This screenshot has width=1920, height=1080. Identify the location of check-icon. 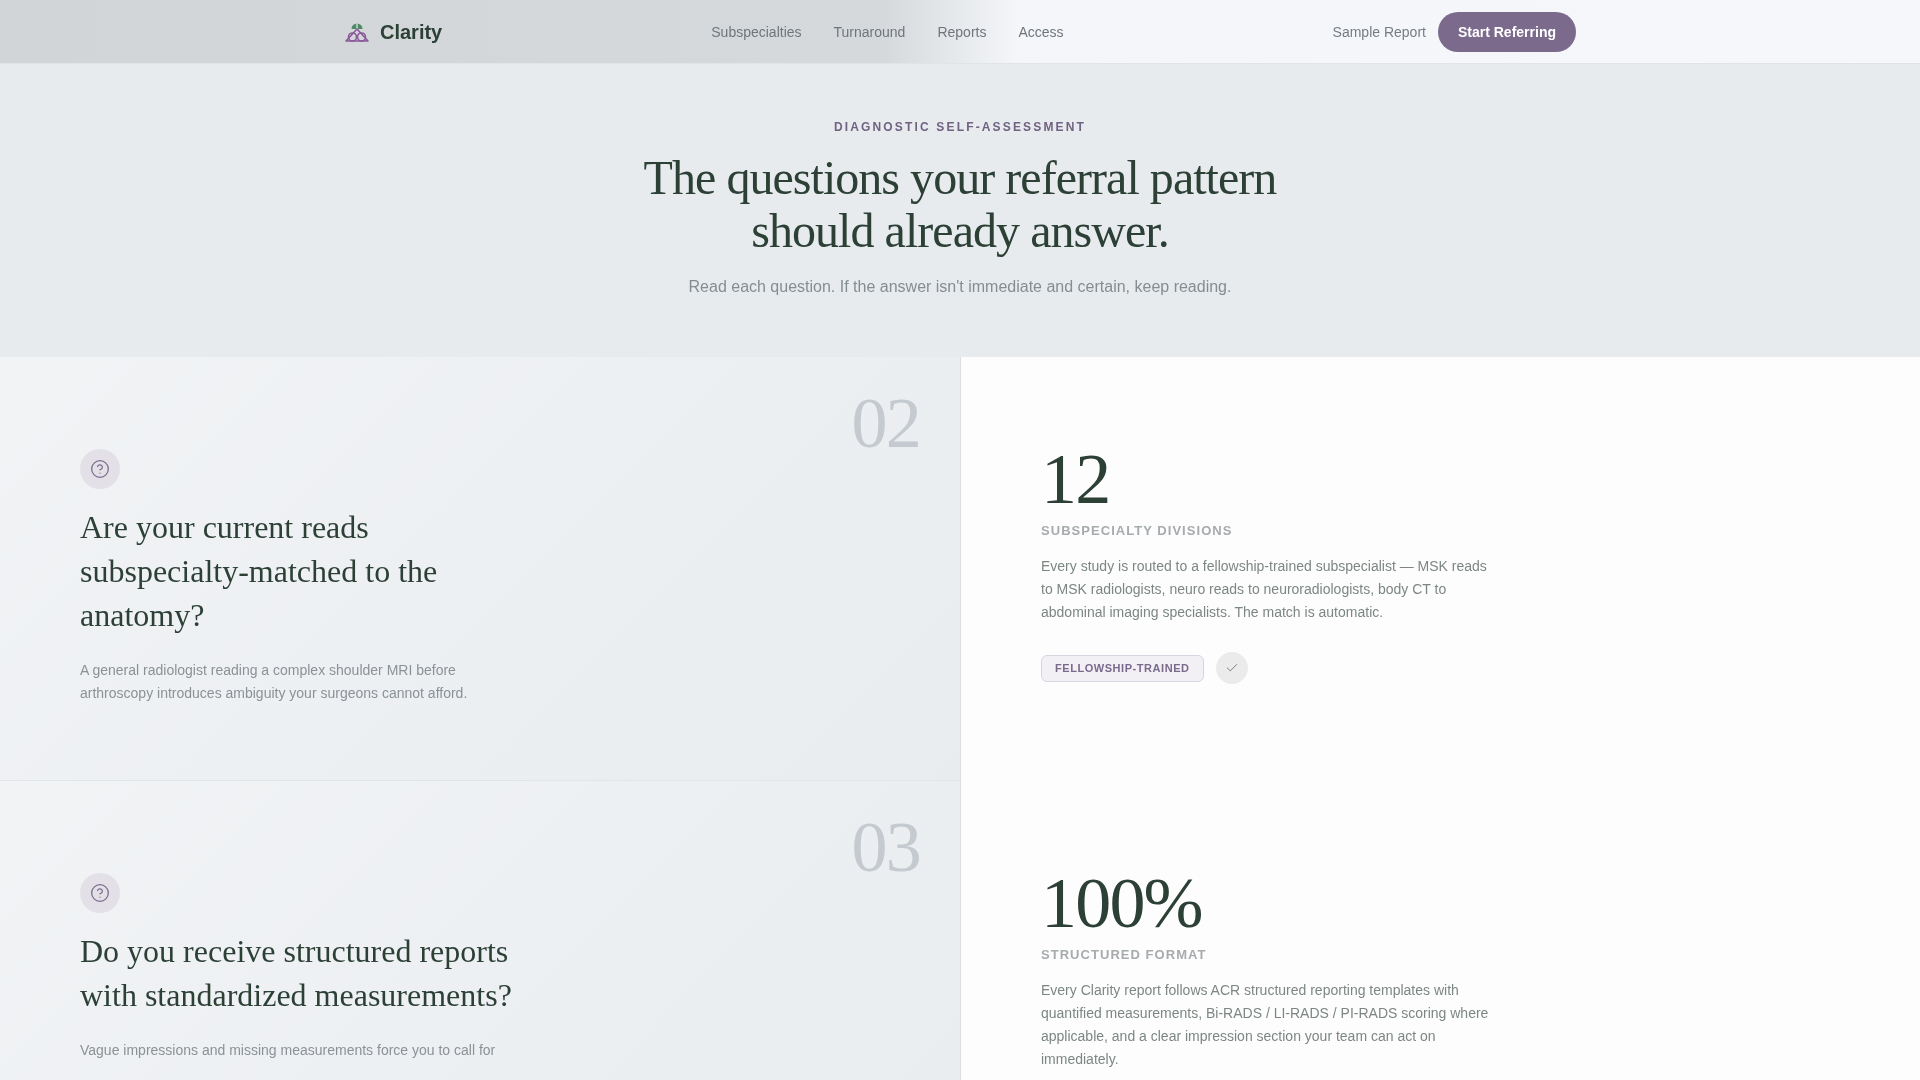
(1231, 668).